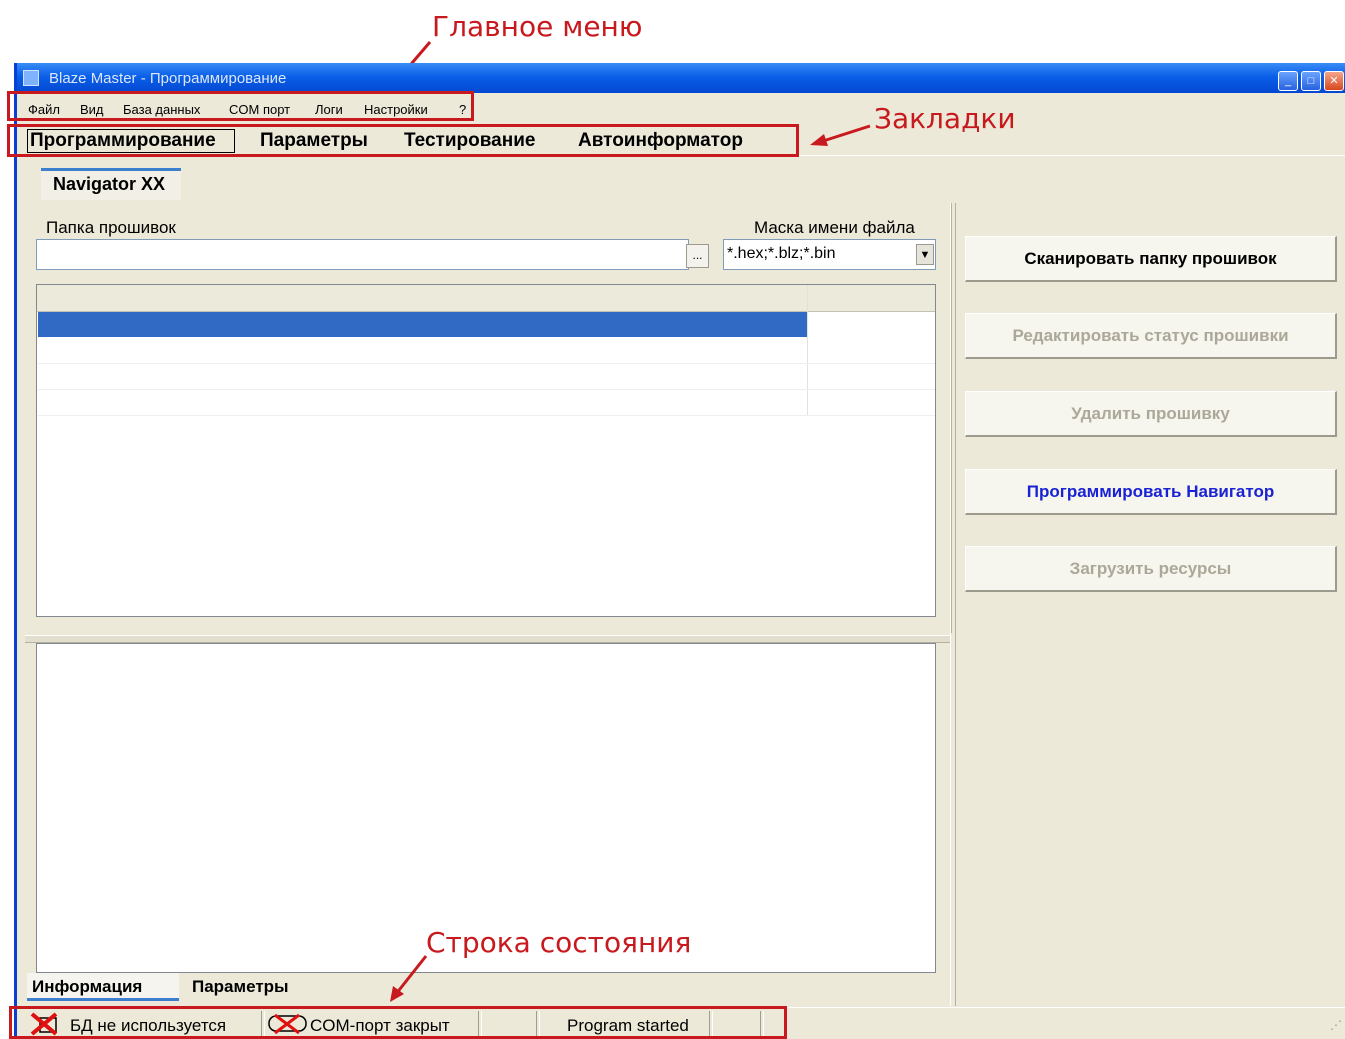 Image resolution: width=1345 pixels, height=1039 pixels. Describe the element at coordinates (559, 942) in the screenshot. I see `annotation-status-bar: Строка состояния` at that location.